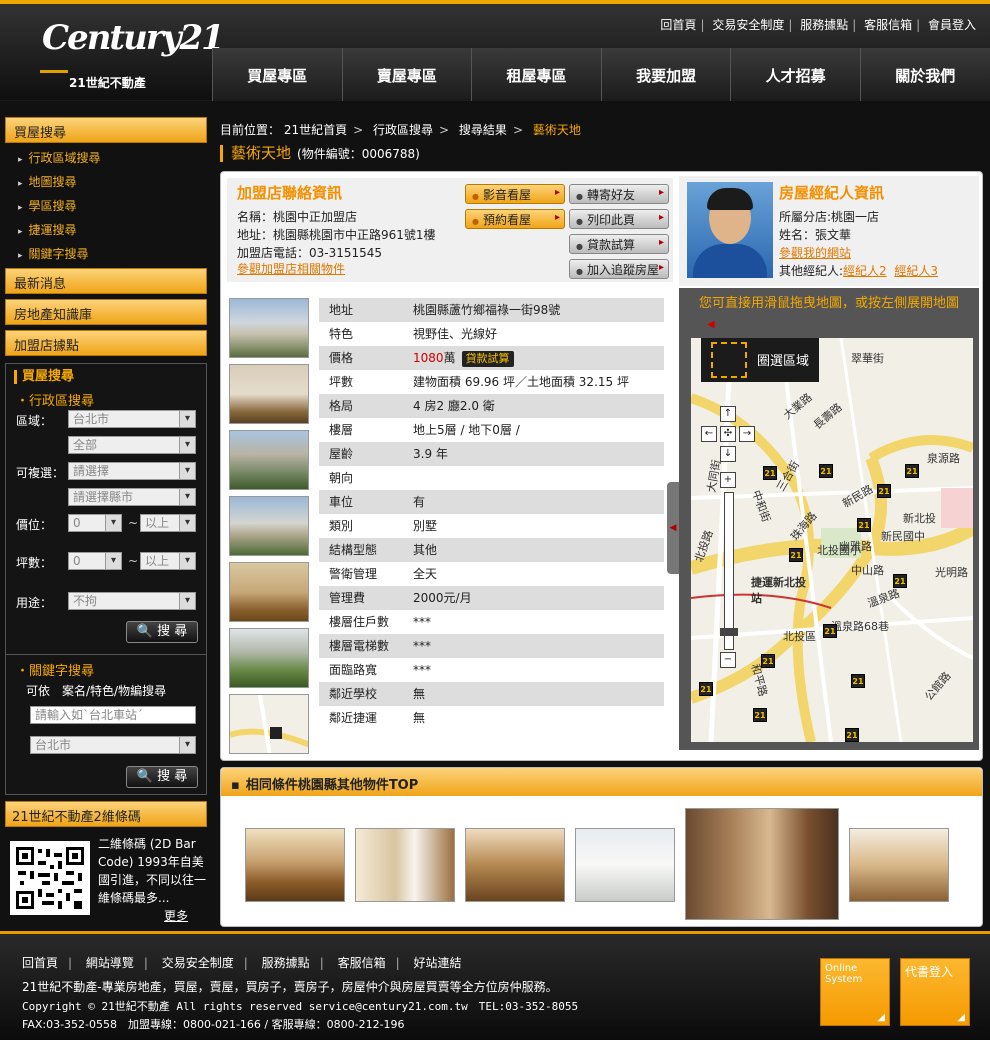 The height and width of the screenshot is (1040, 990). Describe the element at coordinates (619, 219) in the screenshot. I see `print-page-button: 列印此頁` at that location.